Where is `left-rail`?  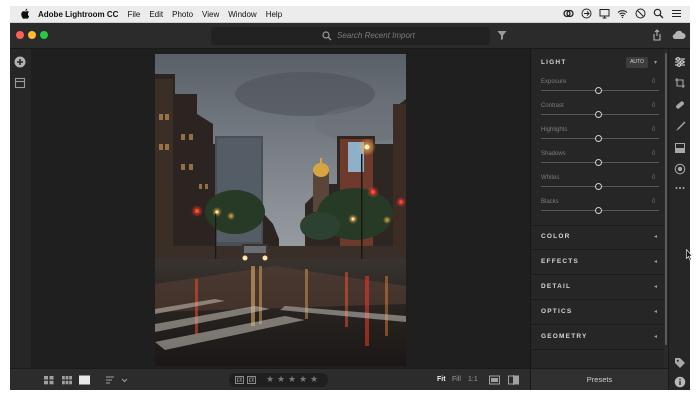 left-rail is located at coordinates (20, 208).